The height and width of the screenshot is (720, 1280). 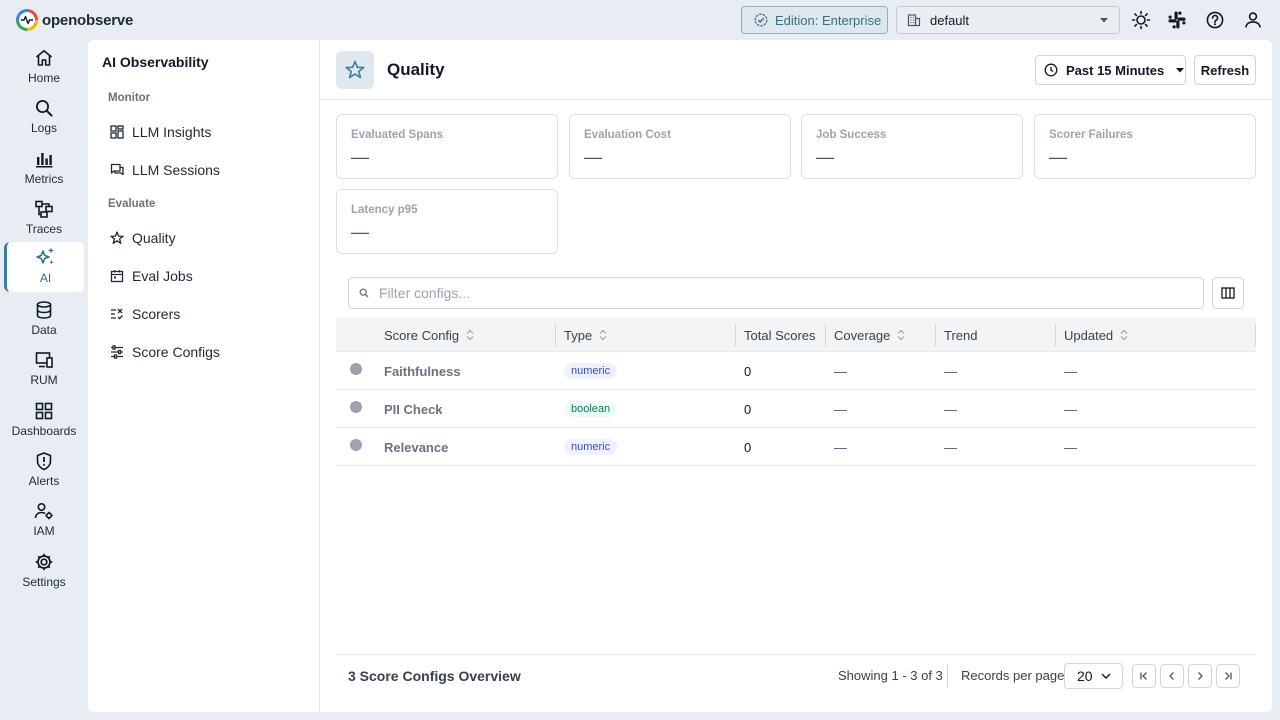 What do you see at coordinates (1085, 676) in the screenshot?
I see `records-per-page-value: 20` at bounding box center [1085, 676].